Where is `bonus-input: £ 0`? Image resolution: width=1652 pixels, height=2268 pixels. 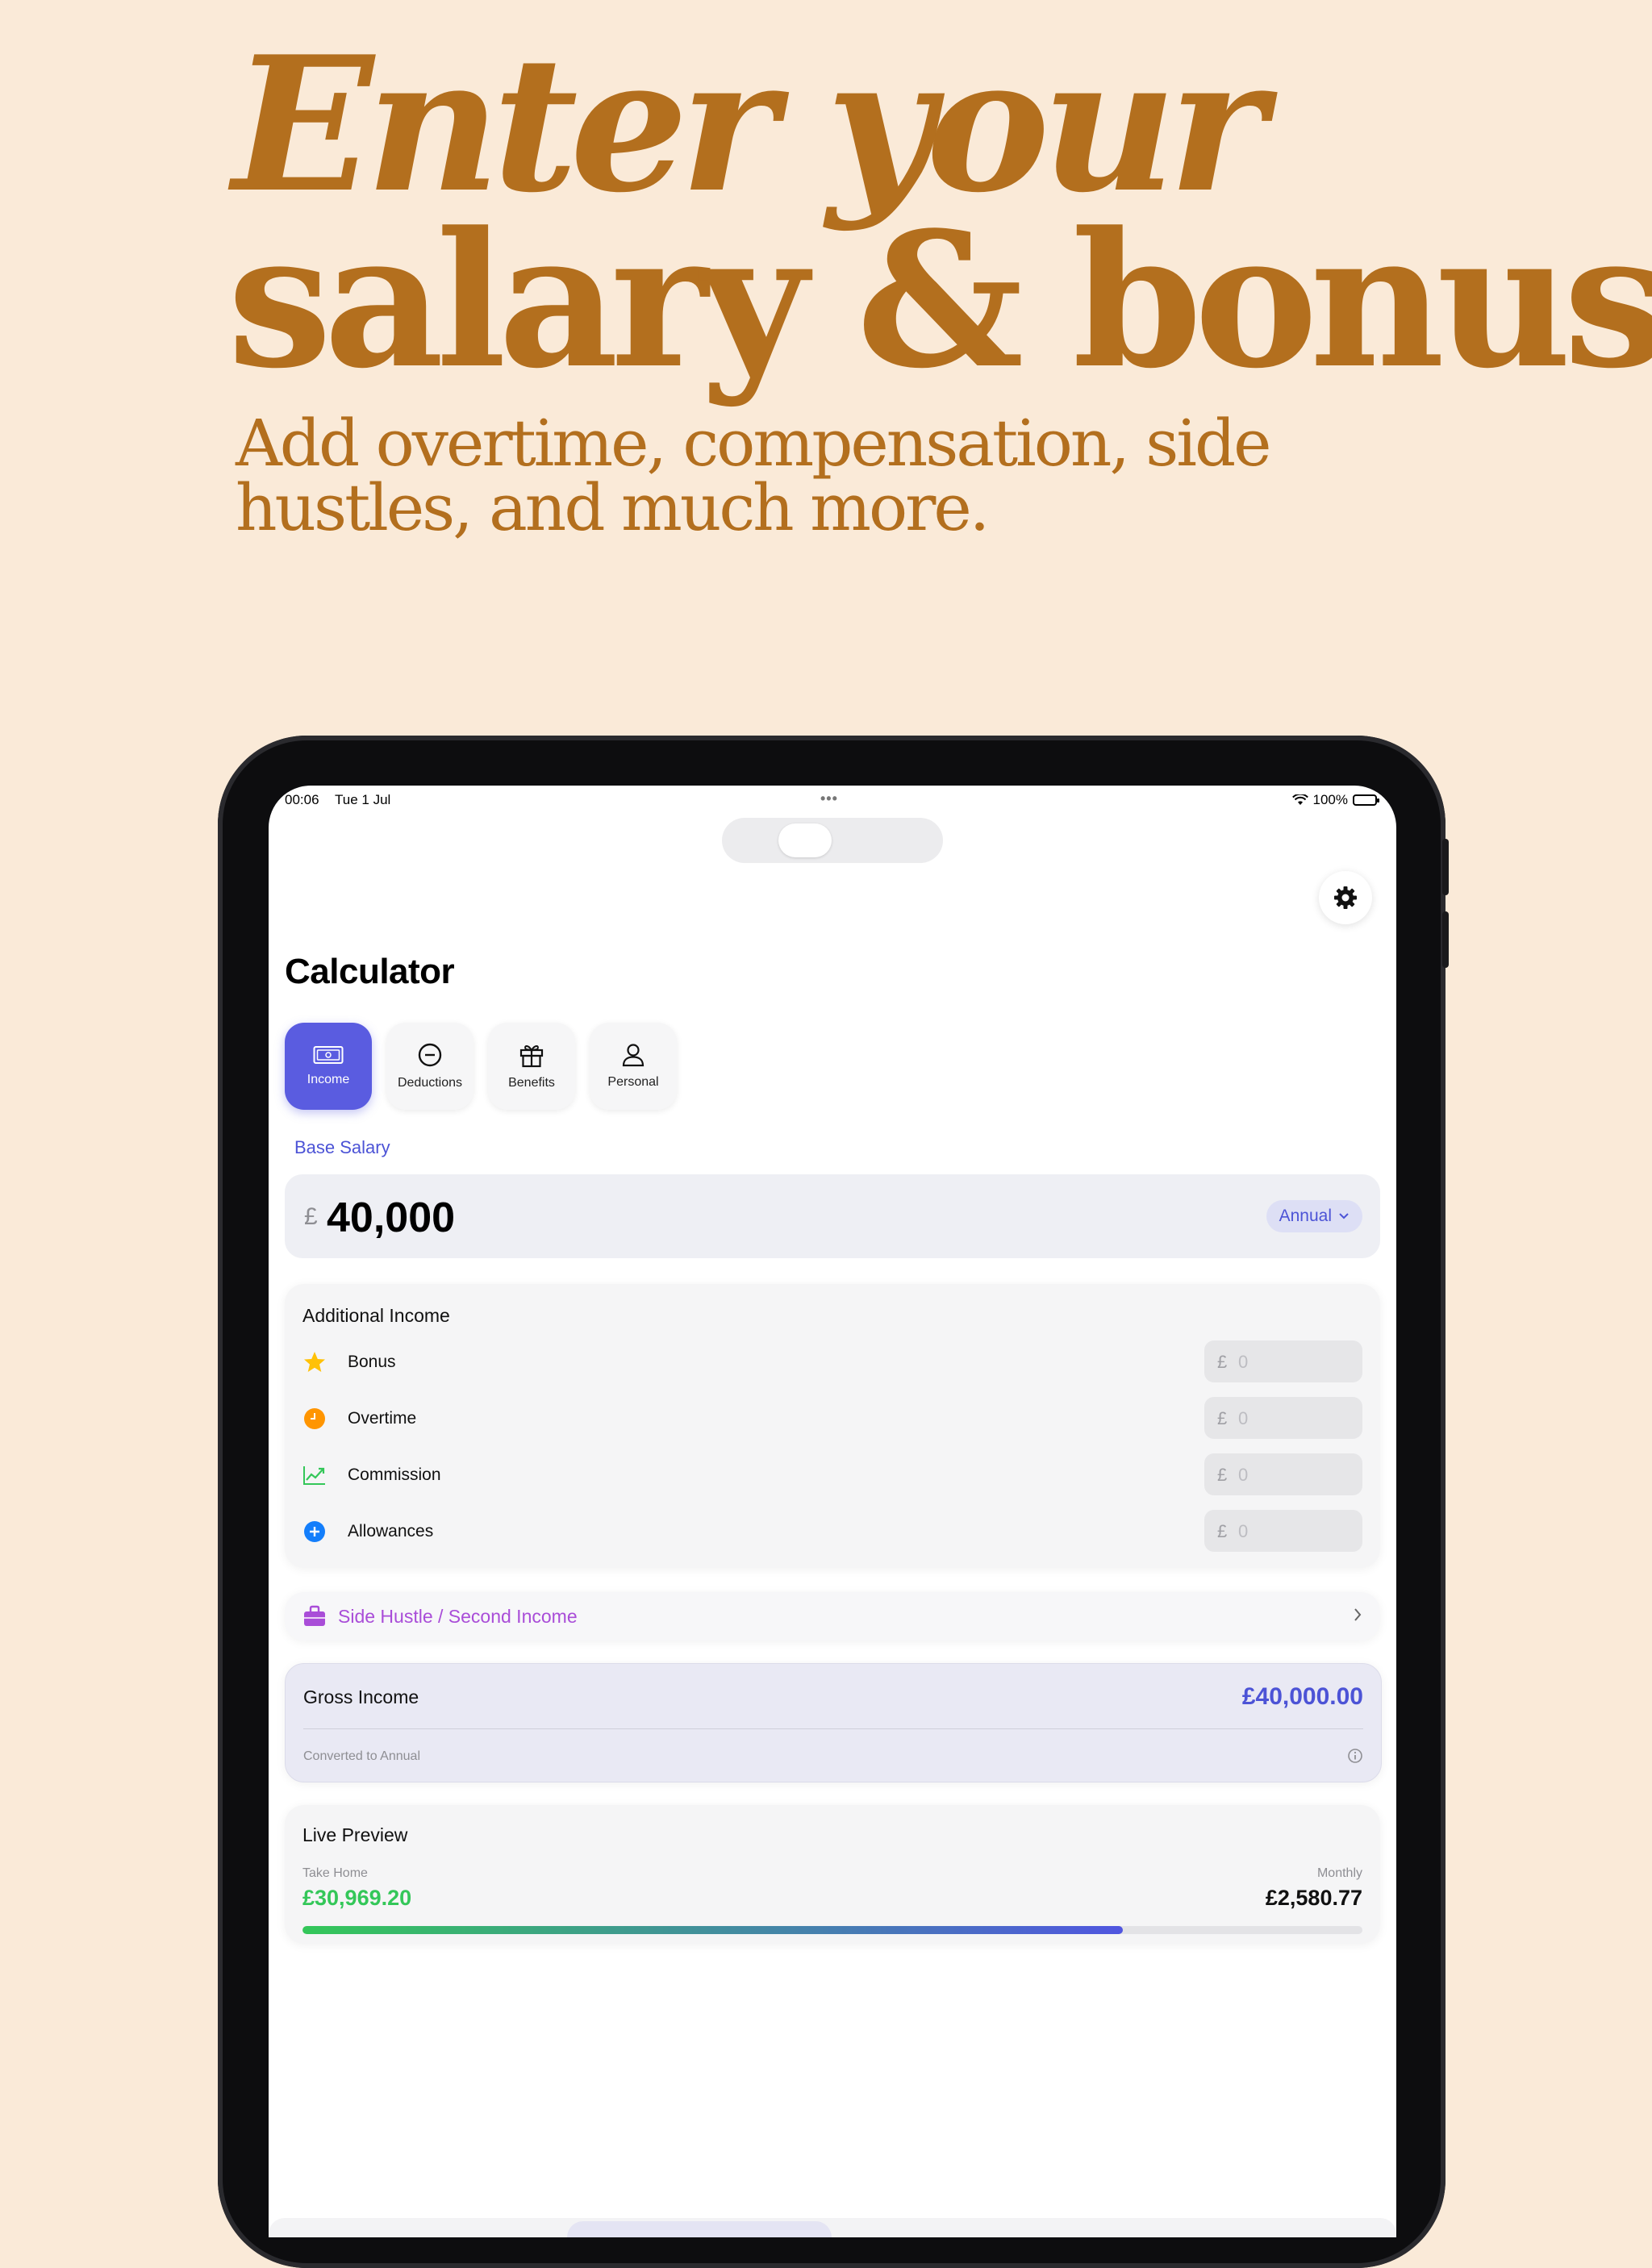
bonus-input: £ 0 is located at coordinates (1283, 1361).